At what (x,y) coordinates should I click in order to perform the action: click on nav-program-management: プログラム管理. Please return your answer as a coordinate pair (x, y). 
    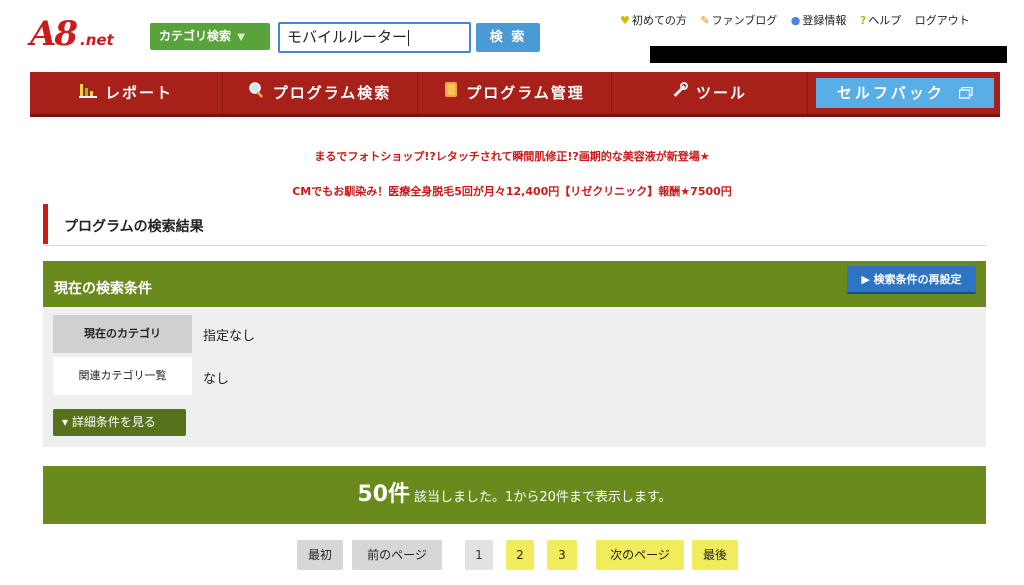
    Looking at the image, I should click on (515, 93).